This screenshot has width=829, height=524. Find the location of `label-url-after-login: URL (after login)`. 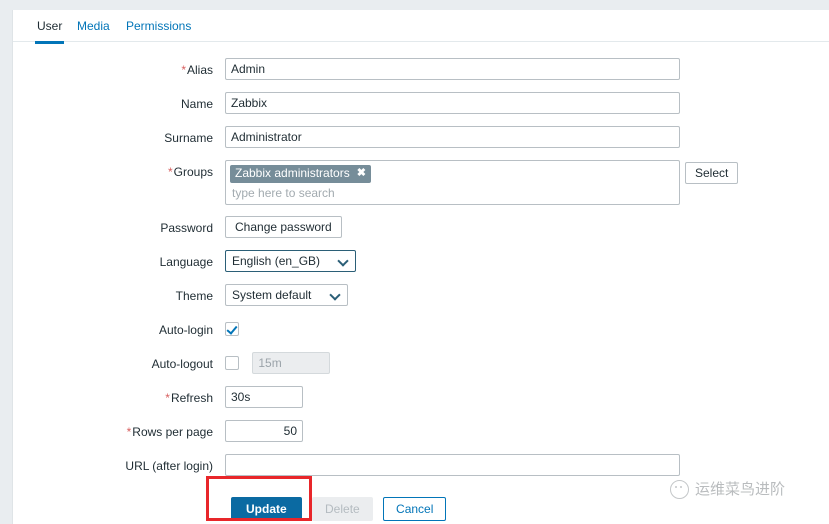

label-url-after-login: URL (after login) is located at coordinates (169, 466).